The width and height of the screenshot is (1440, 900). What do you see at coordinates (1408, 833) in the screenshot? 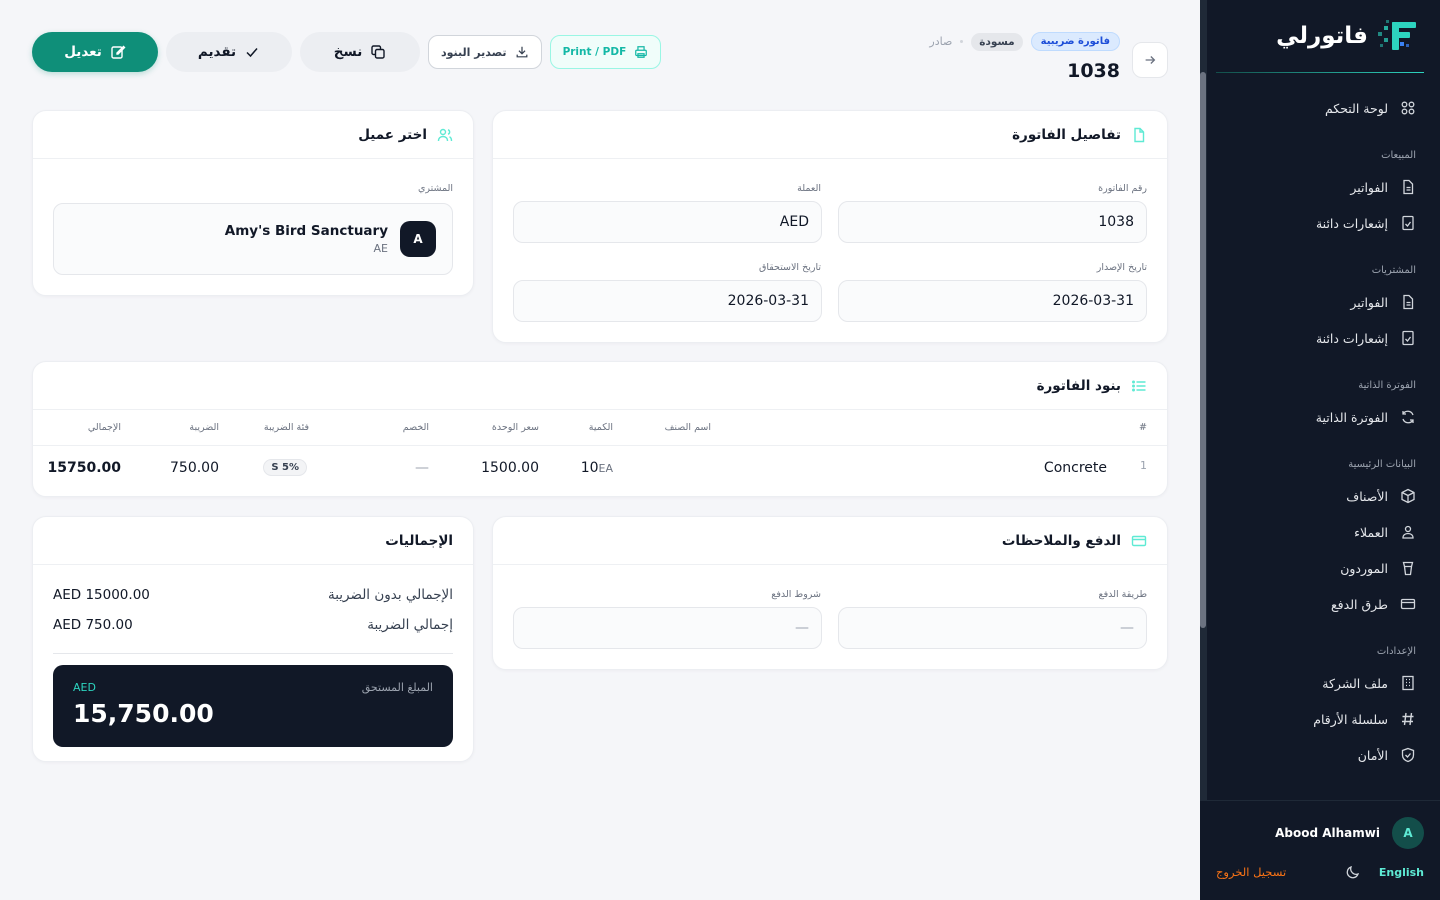
I see `user-avatar: A` at bounding box center [1408, 833].